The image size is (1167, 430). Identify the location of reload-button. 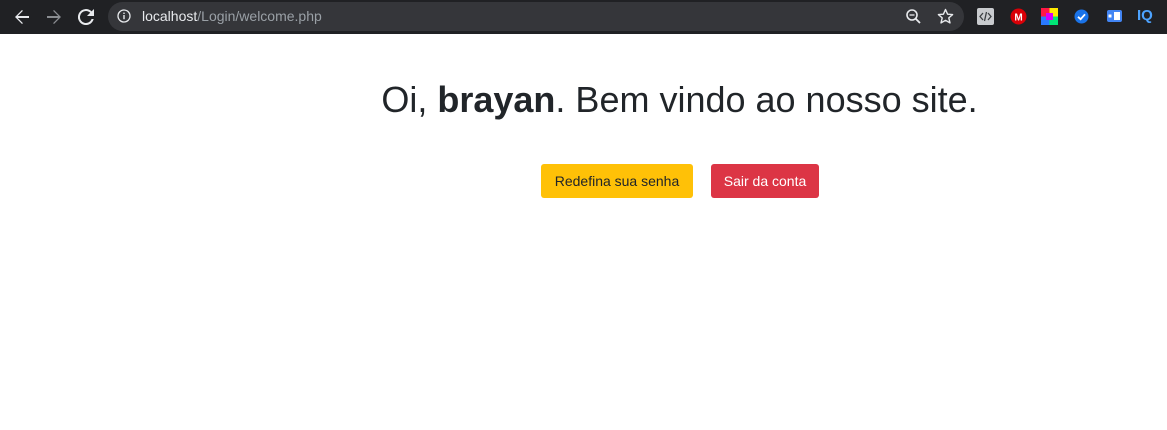
(86, 17).